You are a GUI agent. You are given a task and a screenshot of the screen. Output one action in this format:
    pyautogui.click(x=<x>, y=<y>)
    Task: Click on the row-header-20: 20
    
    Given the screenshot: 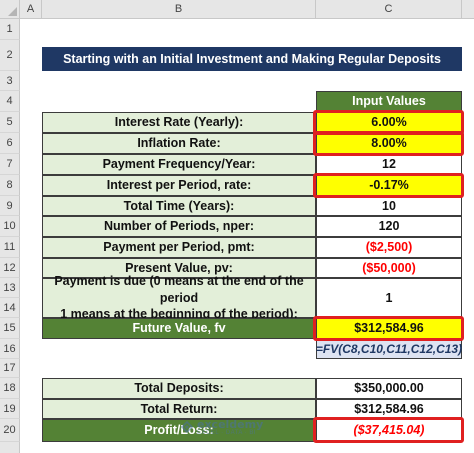 What is the action you would take?
    pyautogui.click(x=10, y=430)
    